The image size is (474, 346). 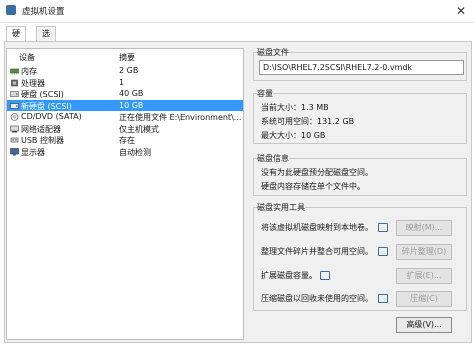 What do you see at coordinates (461, 11) in the screenshot?
I see `close-button: ✕` at bounding box center [461, 11].